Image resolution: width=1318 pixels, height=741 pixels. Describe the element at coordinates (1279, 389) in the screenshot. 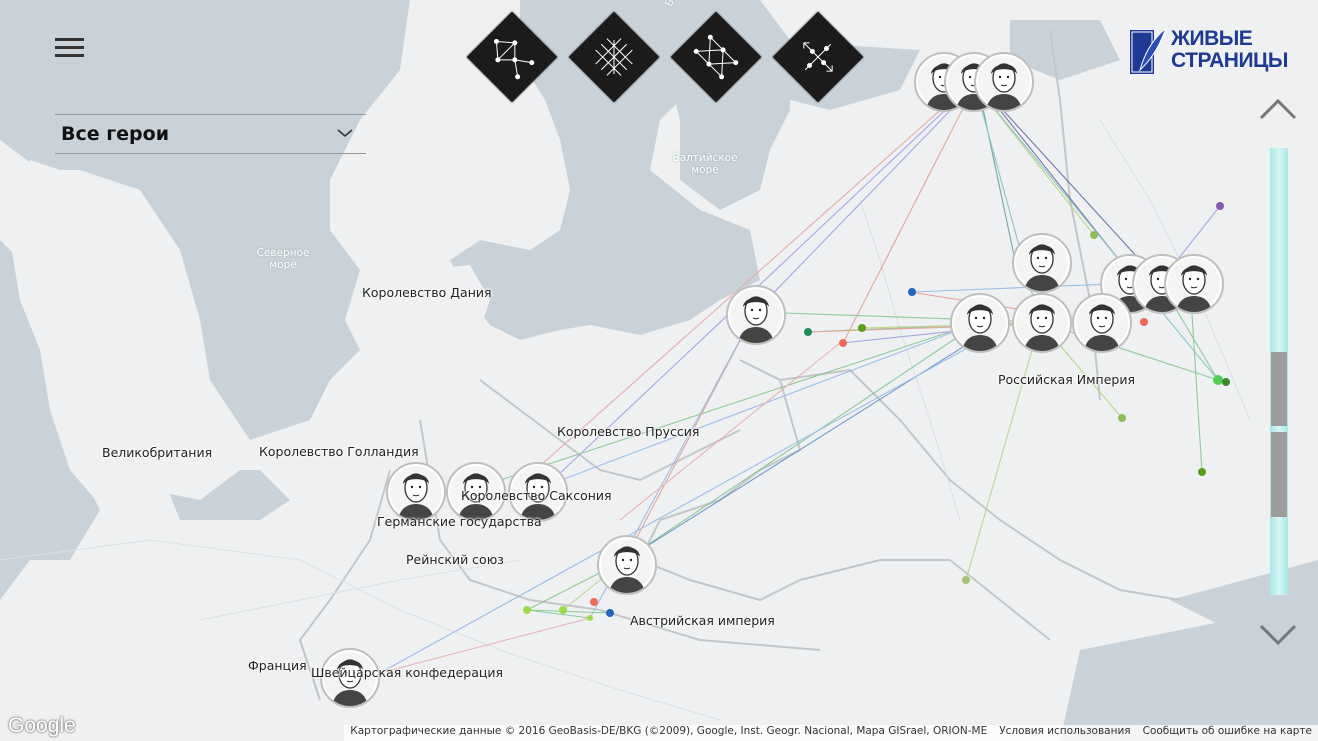

I see `scrollbar-thumb-upper` at that location.